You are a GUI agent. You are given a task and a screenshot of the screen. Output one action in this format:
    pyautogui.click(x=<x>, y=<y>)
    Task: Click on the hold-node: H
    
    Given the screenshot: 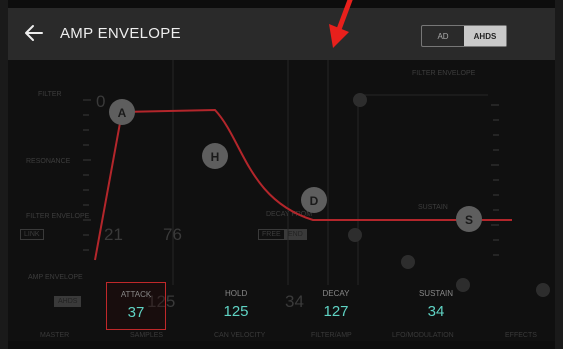 What is the action you would take?
    pyautogui.click(x=215, y=156)
    